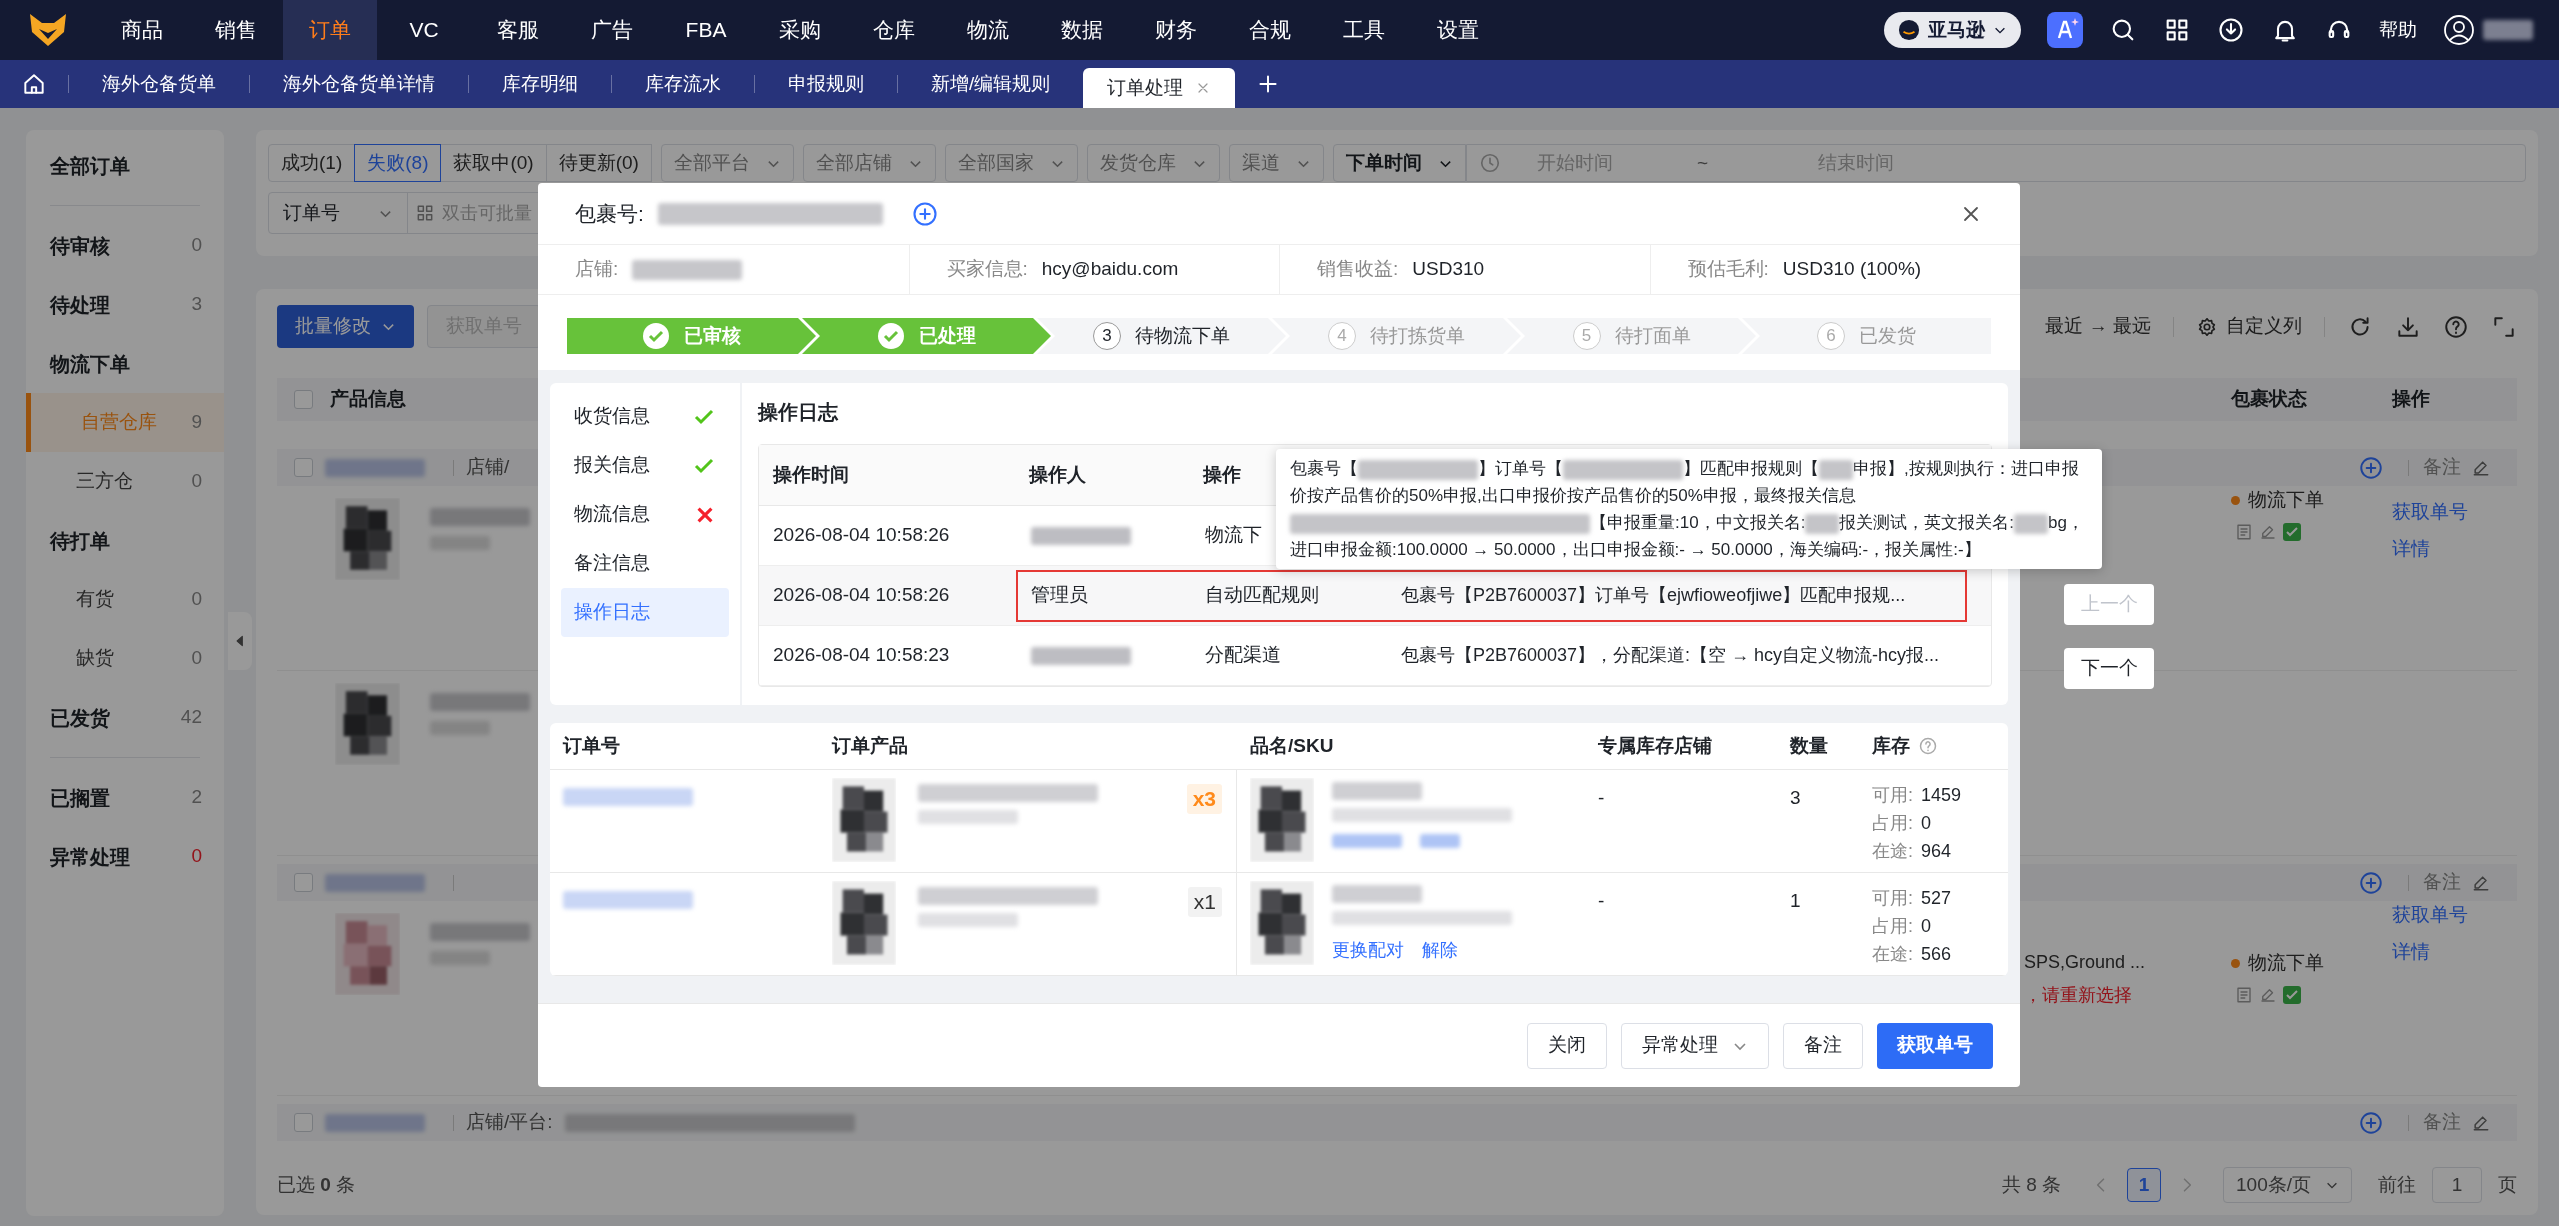  I want to click on item-count: 2, so click(196, 797).